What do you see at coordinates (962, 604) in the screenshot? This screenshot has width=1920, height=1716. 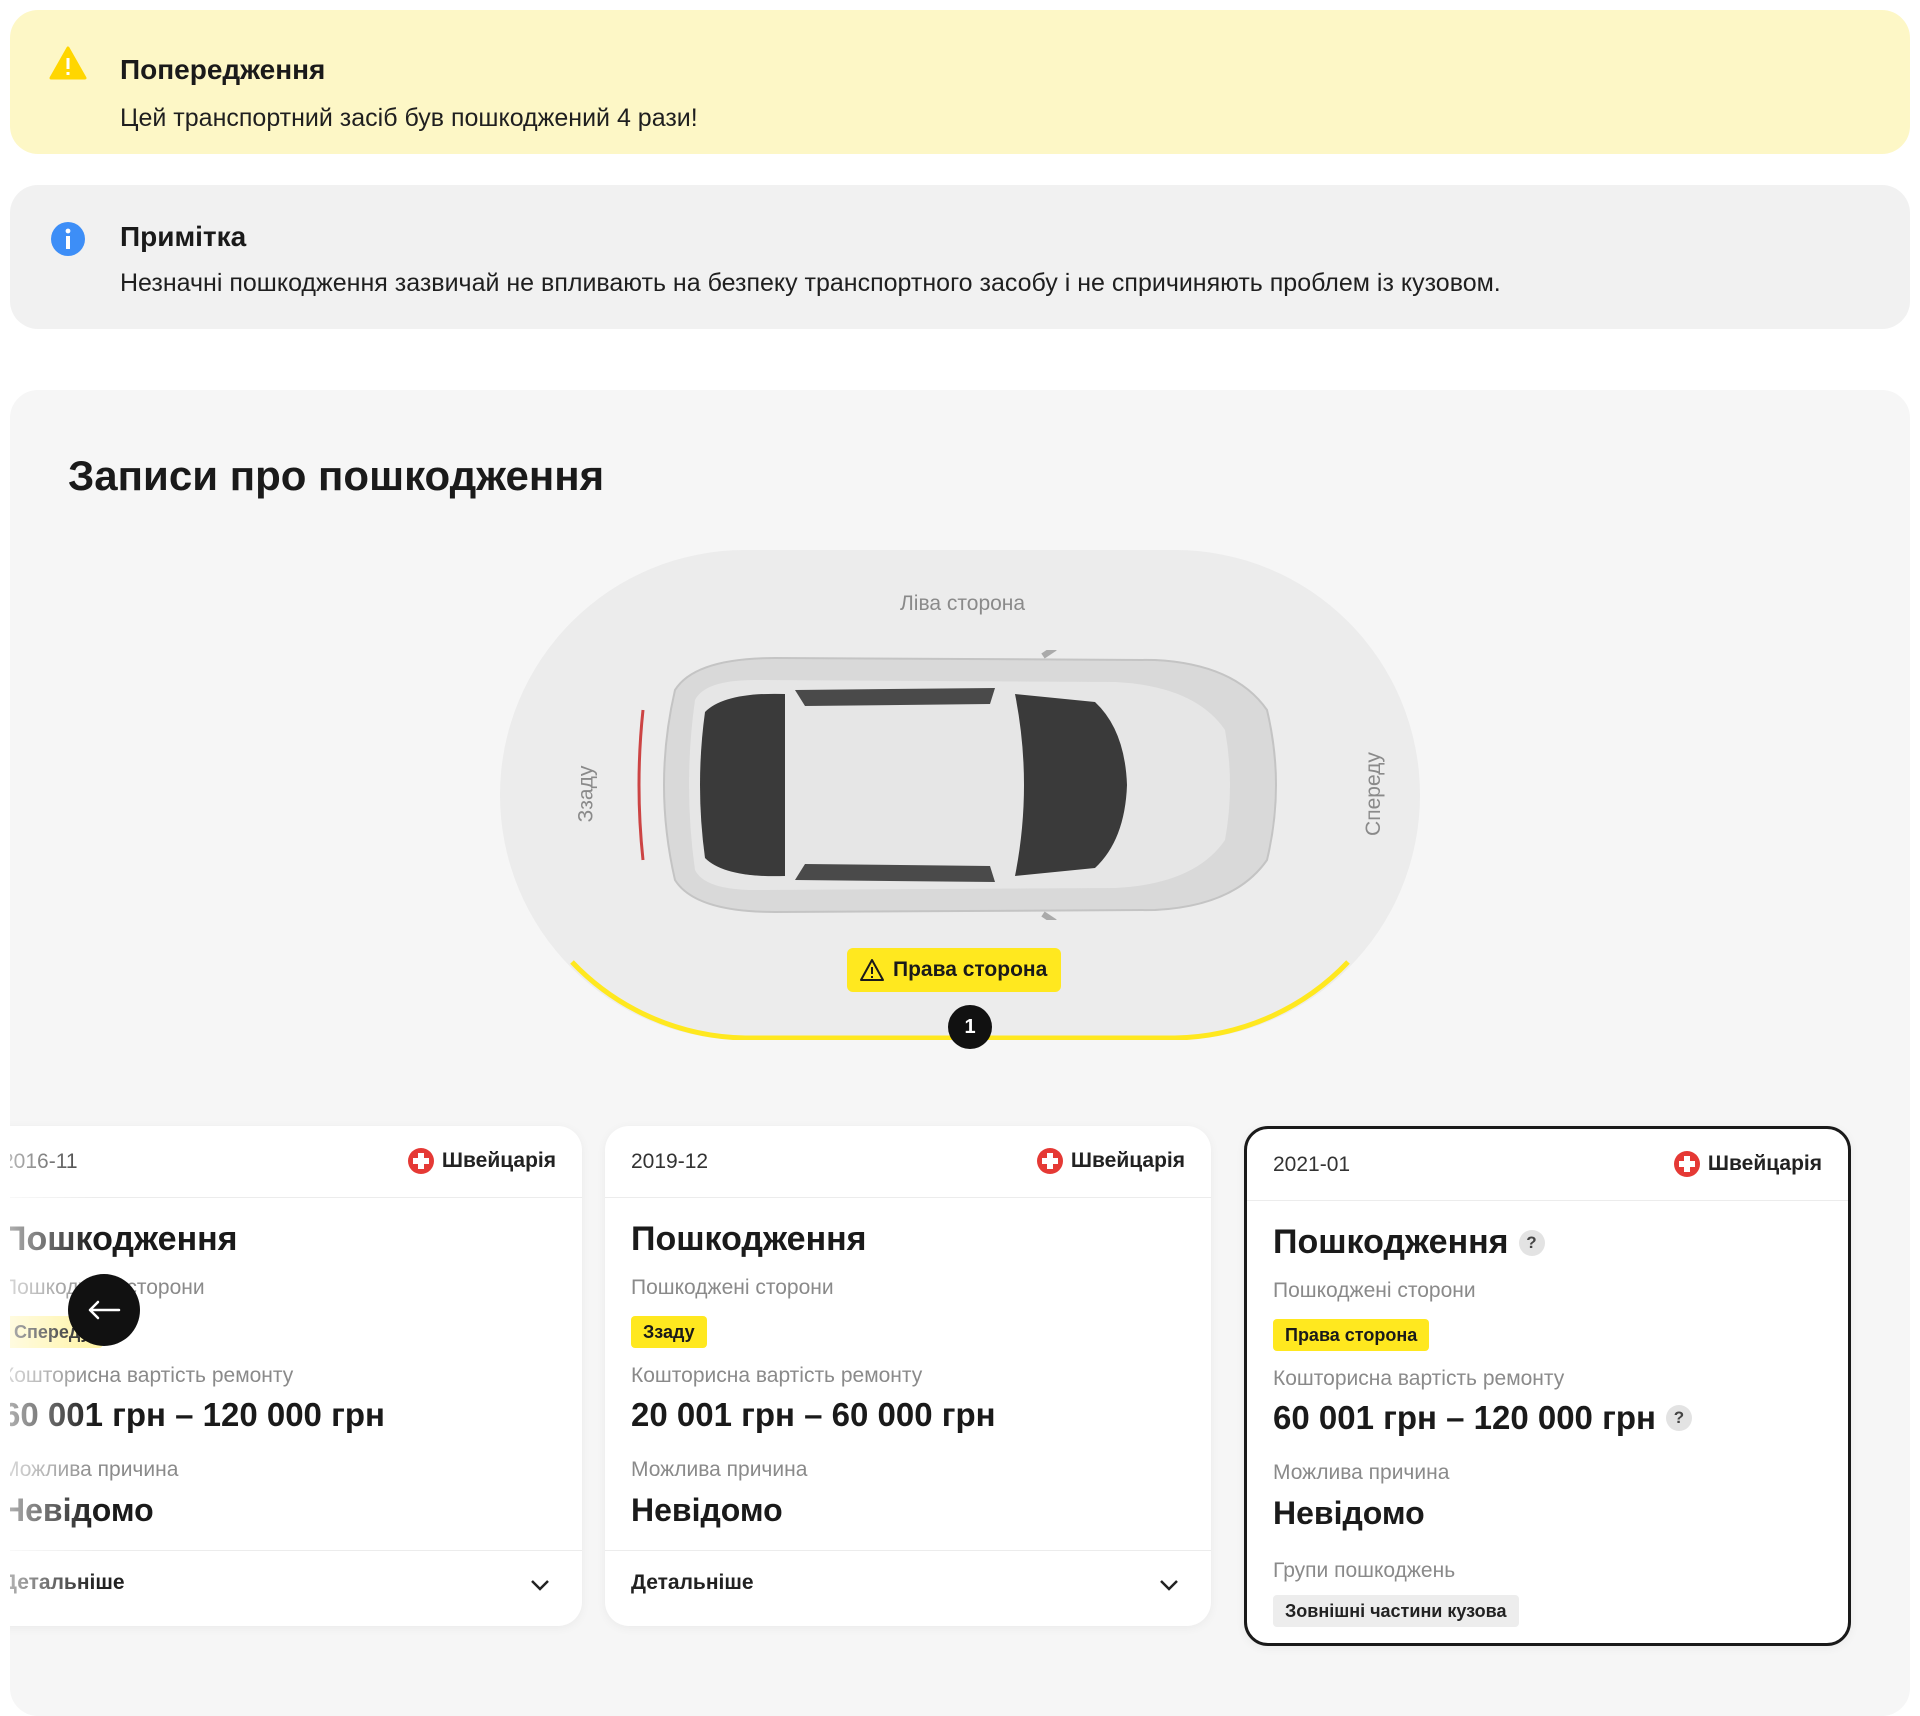 I see `left-side-label: Ліва сторона` at bounding box center [962, 604].